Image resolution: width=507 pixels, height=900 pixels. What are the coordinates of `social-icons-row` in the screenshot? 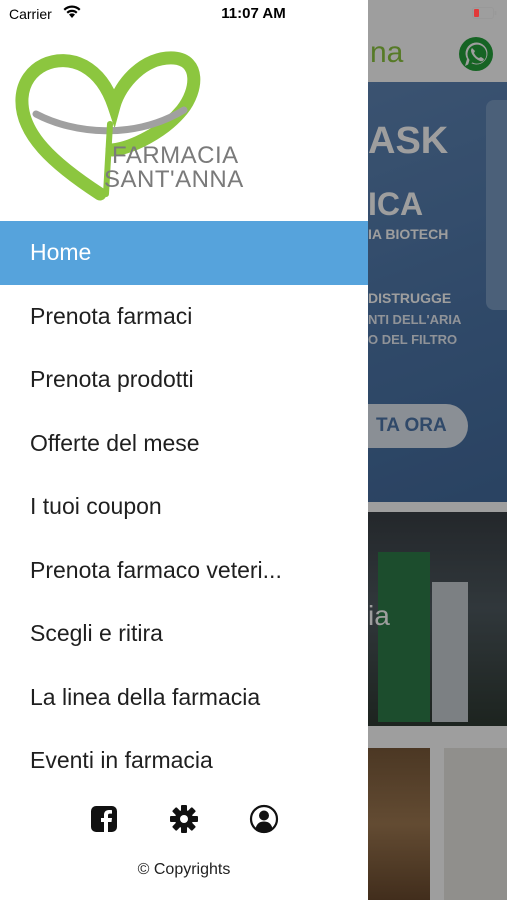 It's located at (184, 820).